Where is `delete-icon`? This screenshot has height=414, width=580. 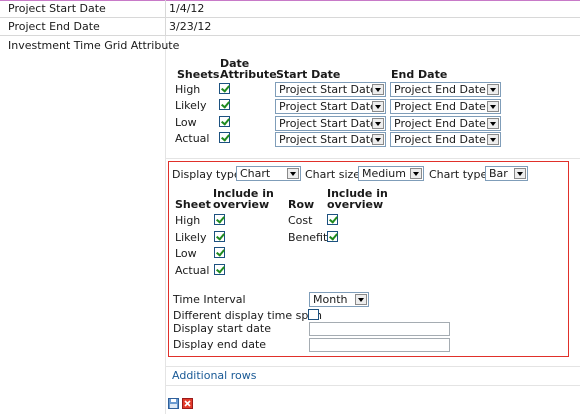 delete-icon is located at coordinates (187, 403).